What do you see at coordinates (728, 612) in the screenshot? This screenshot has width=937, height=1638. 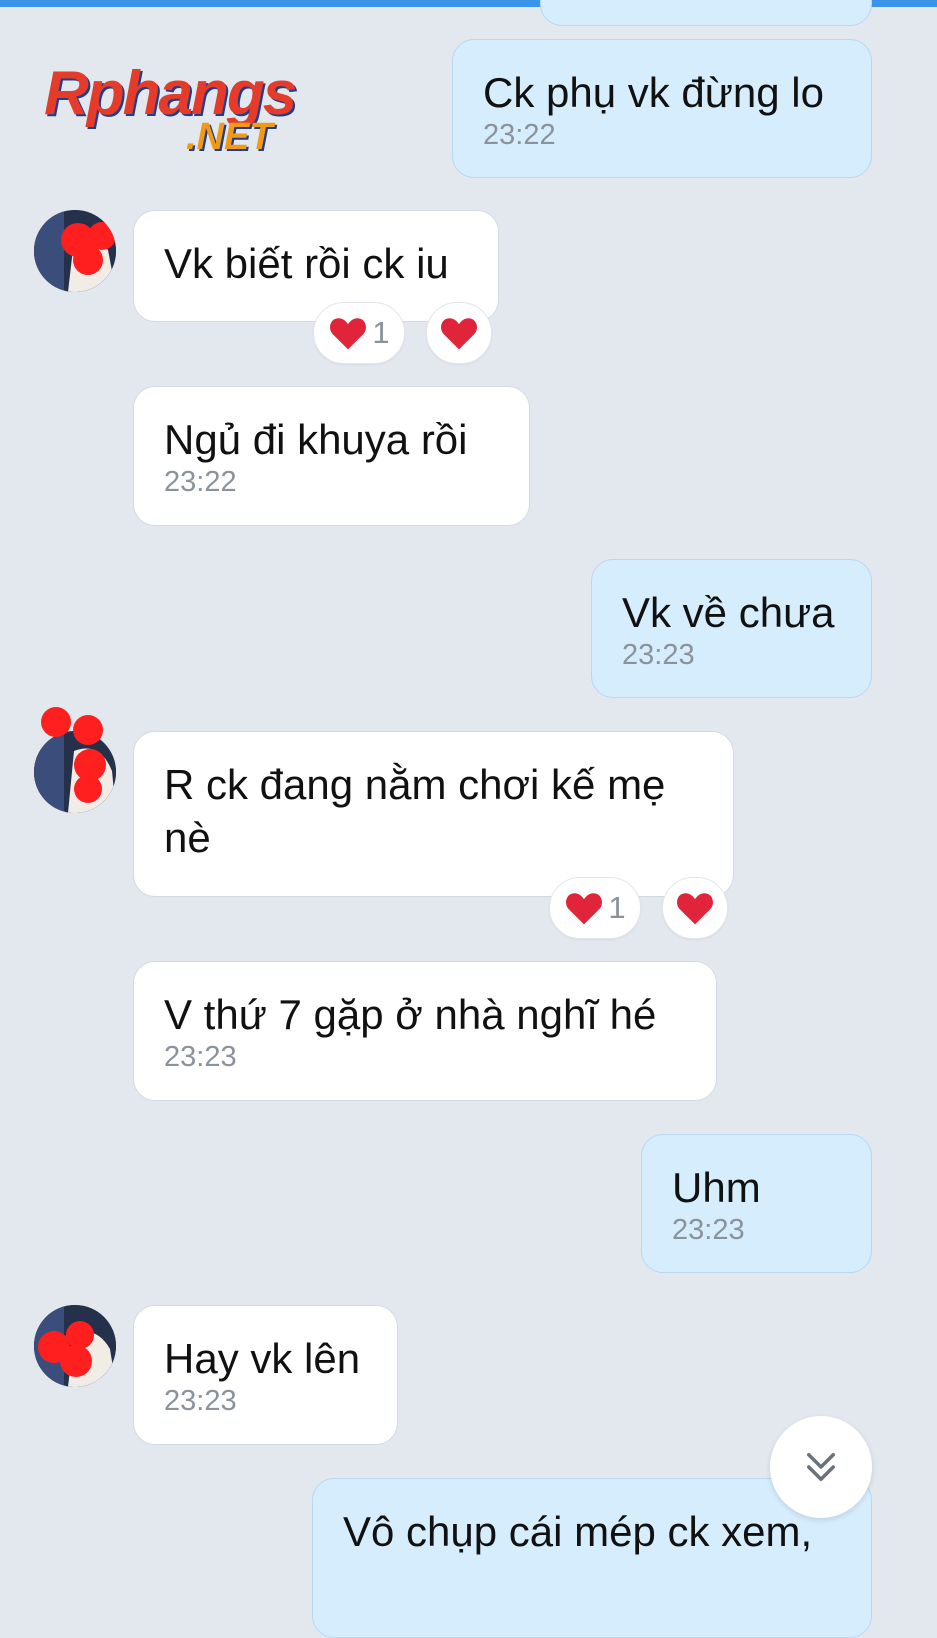 I see `message-text: Vk về chưa` at bounding box center [728, 612].